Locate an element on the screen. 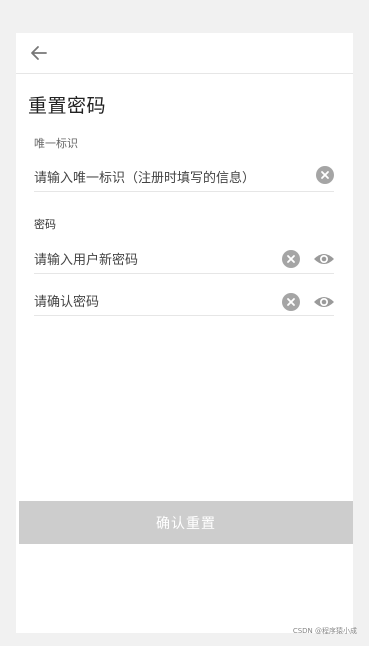  new-password-placeholder: 请输入用户新密码 is located at coordinates (86, 260).